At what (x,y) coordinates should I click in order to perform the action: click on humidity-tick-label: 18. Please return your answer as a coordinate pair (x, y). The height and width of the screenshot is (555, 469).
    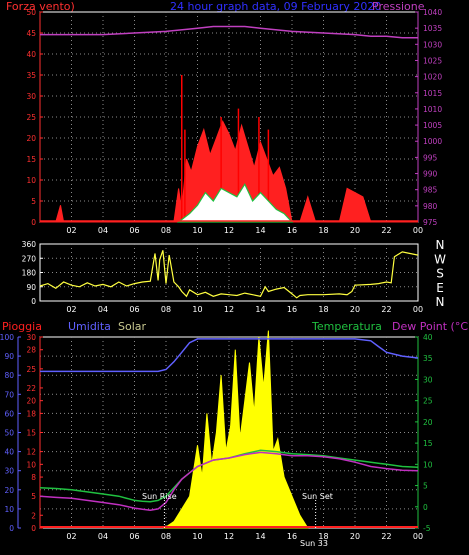
    Looking at the image, I should click on (31, 413).